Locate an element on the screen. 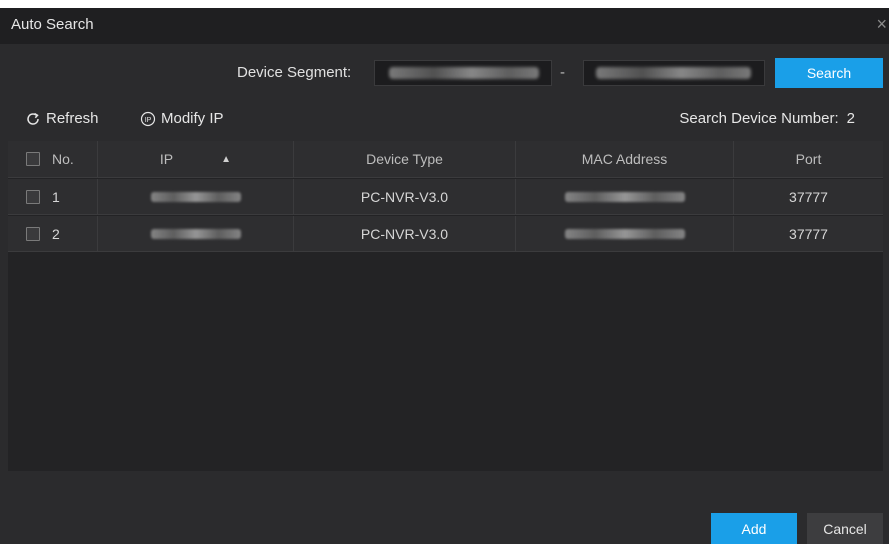 This screenshot has height=544, width=889. cell-no: 2 is located at coordinates (53, 233).